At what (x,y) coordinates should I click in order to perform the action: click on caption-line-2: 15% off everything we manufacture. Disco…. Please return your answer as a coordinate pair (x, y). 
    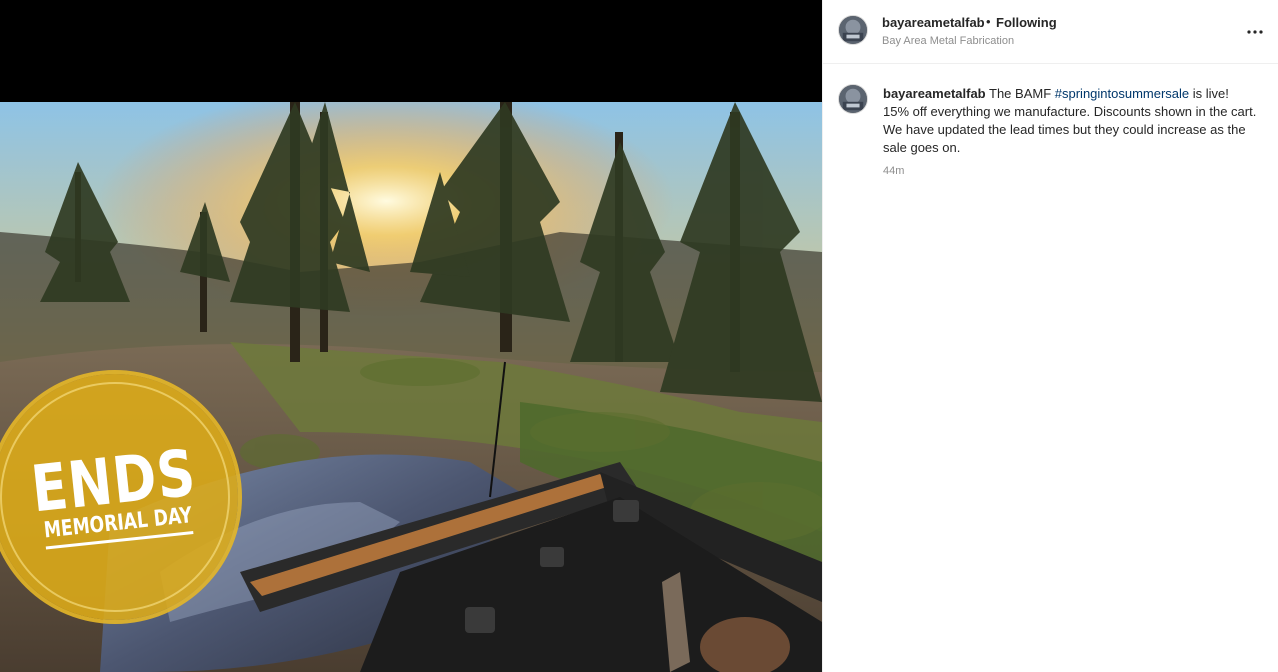
    Looking at the image, I should click on (1070, 111).